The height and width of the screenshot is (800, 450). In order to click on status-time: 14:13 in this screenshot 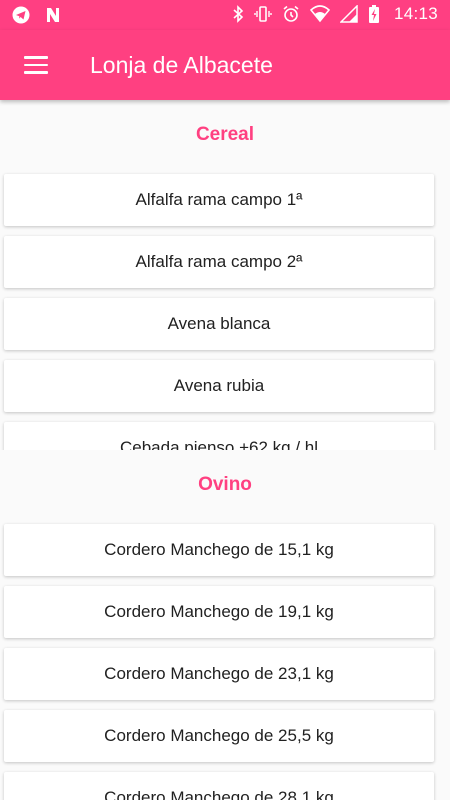, I will do `click(415, 13)`.